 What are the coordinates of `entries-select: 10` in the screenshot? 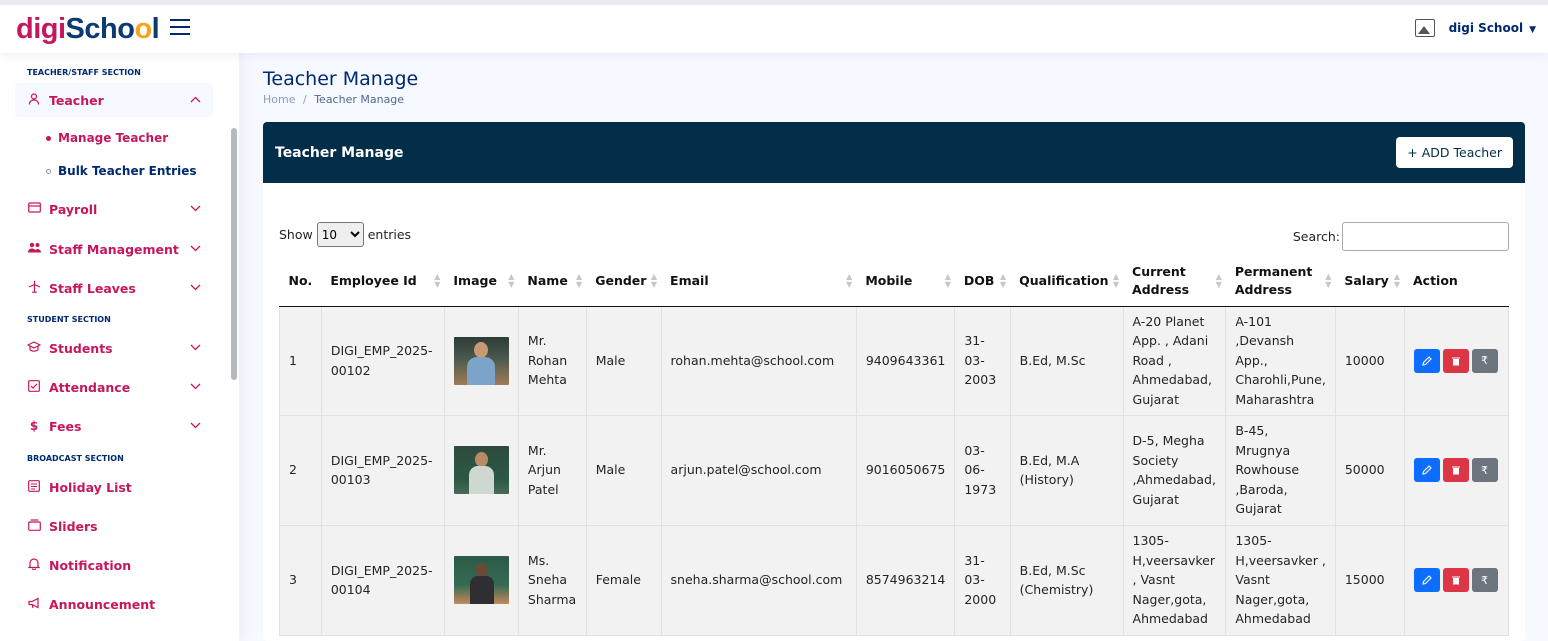 It's located at (340, 234).